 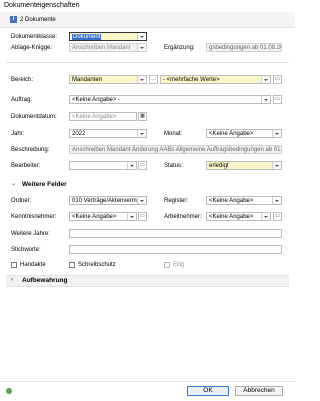 What do you see at coordinates (277, 216) in the screenshot?
I see `arbeitnehmer-lookup-button: ▭` at bounding box center [277, 216].